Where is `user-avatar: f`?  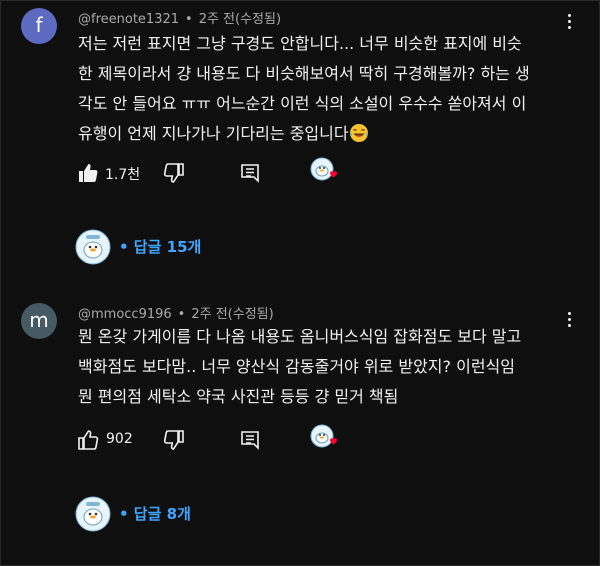
user-avatar: f is located at coordinates (39, 26).